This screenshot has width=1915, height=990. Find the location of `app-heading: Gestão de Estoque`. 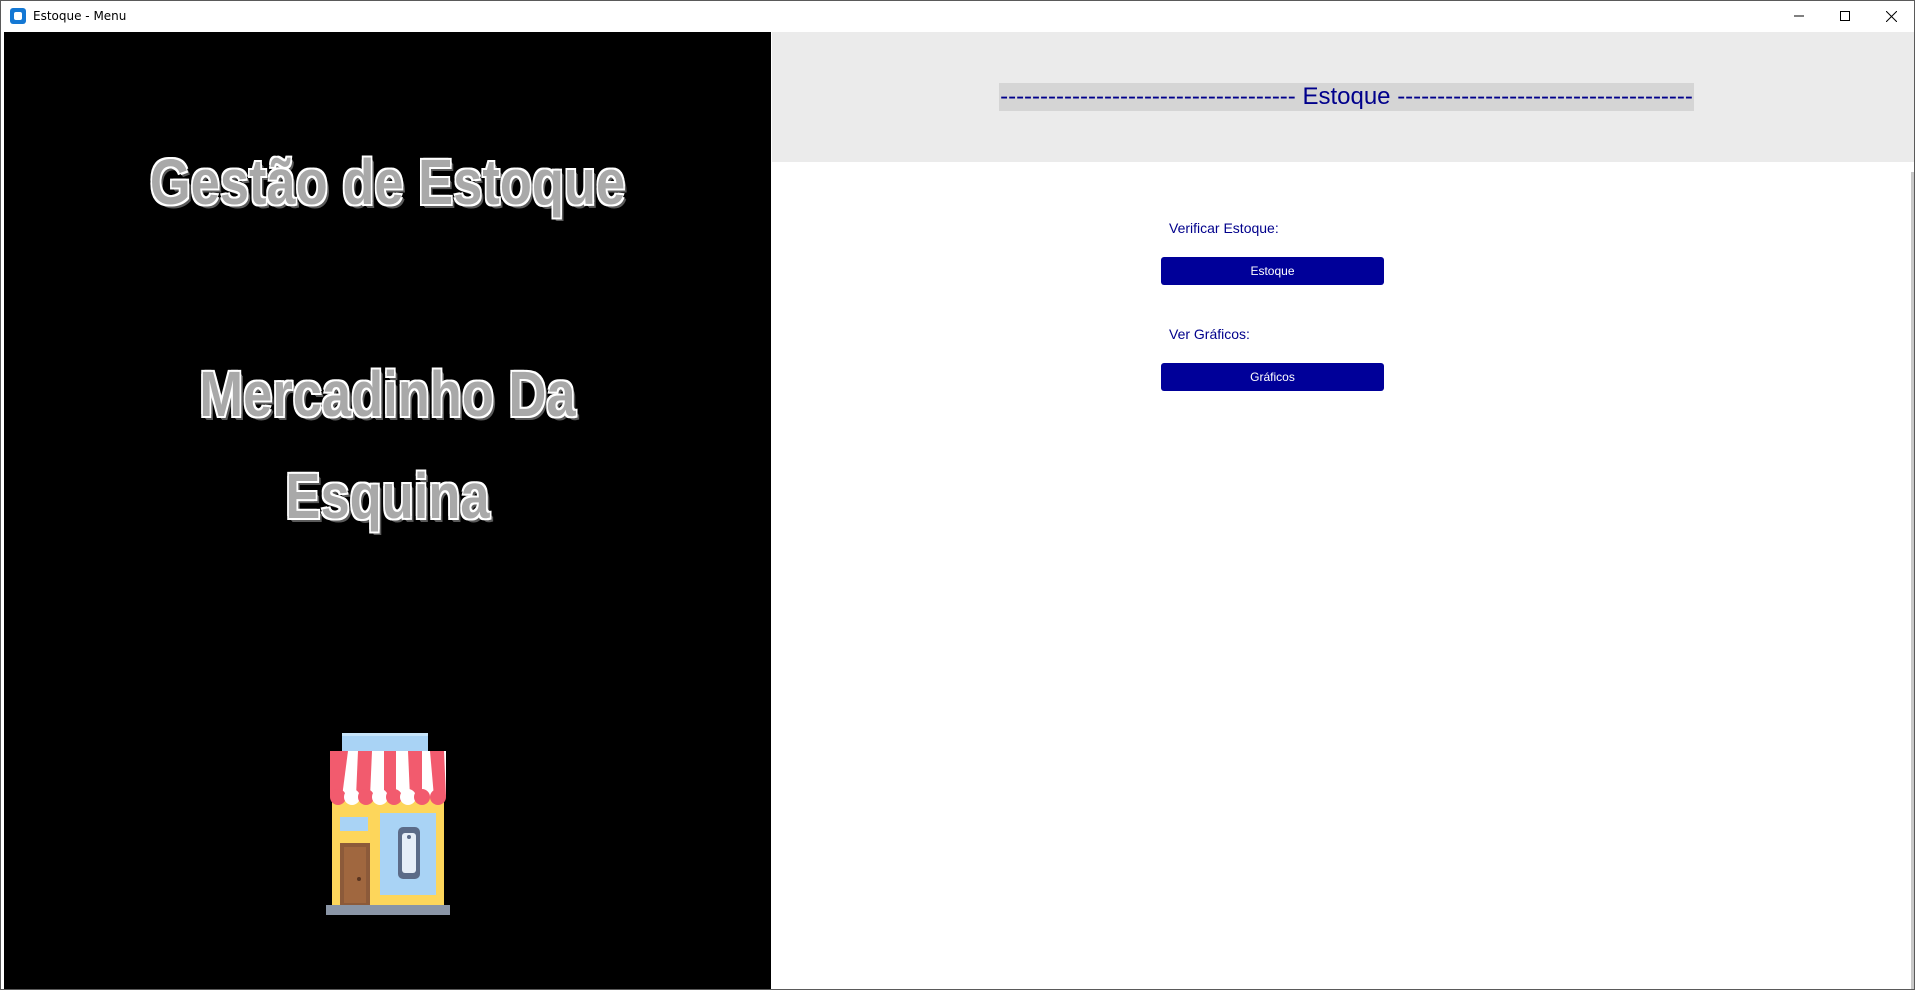

app-heading: Gestão de Estoque is located at coordinates (387, 182).